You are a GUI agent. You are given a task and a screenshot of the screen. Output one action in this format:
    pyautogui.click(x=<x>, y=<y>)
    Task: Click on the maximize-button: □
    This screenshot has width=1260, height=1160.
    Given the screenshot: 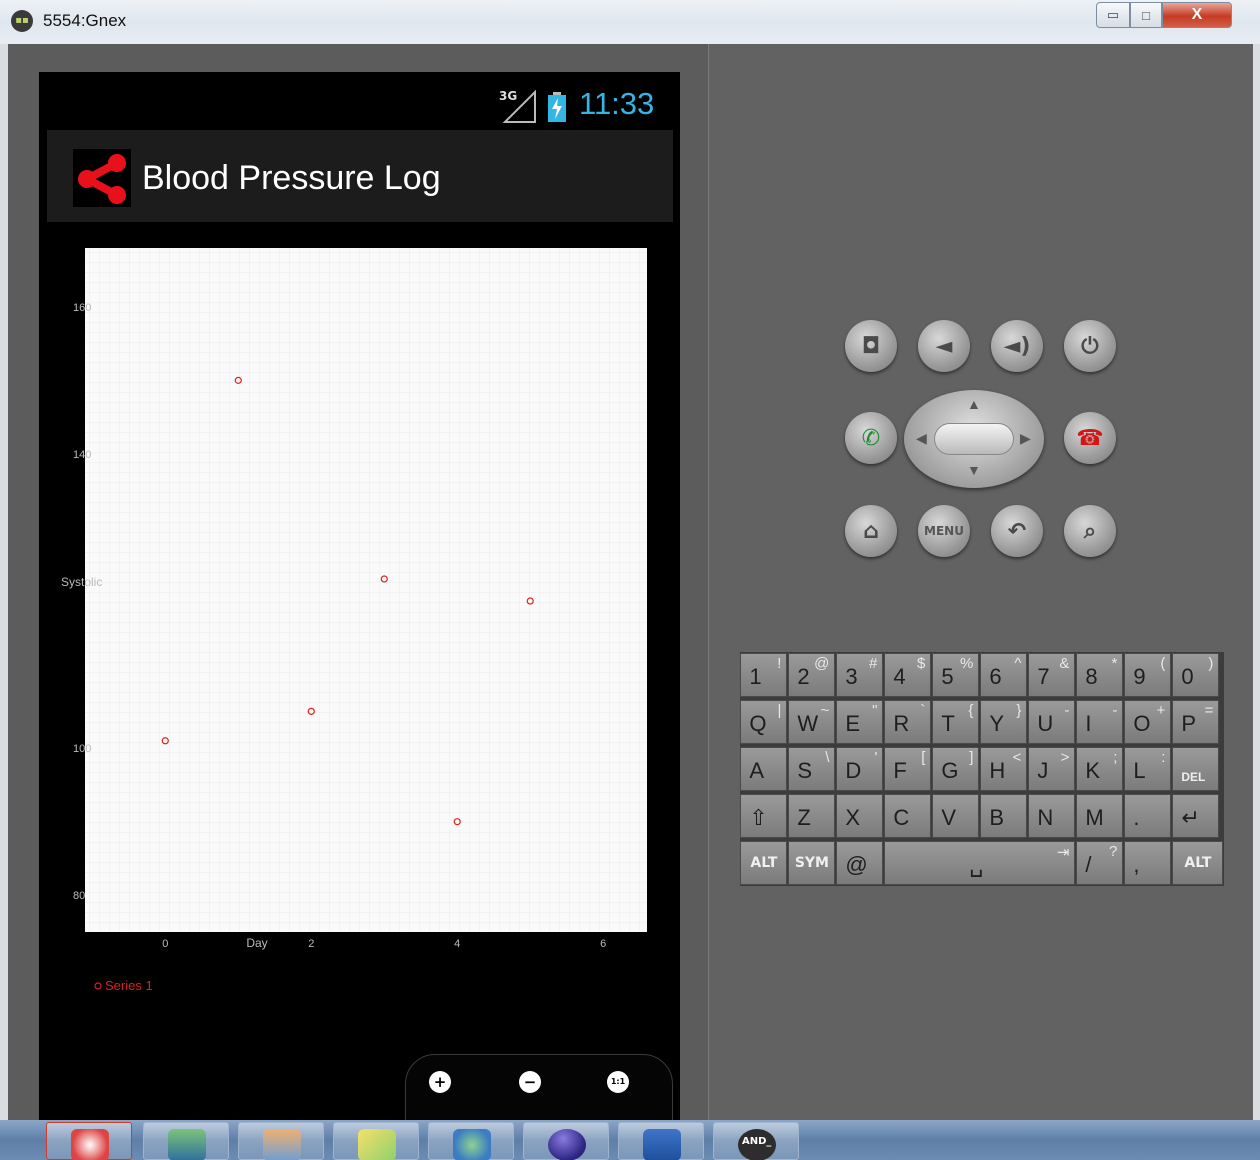 What is the action you would take?
    pyautogui.click(x=1146, y=15)
    